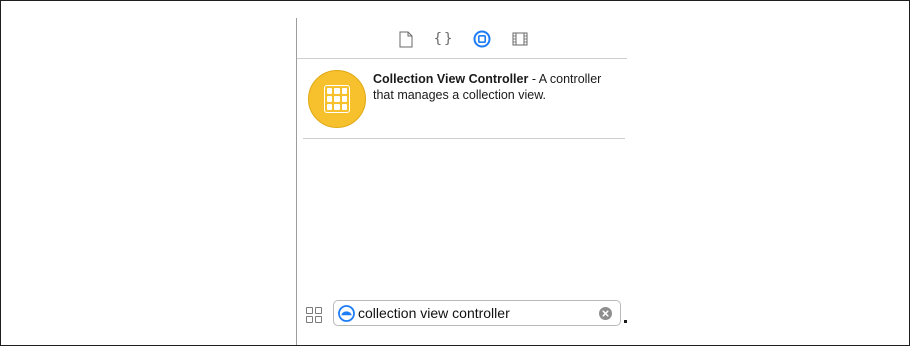 The height and width of the screenshot is (346, 910). Describe the element at coordinates (462, 38) in the screenshot. I see `library-toolbar: {}` at that location.